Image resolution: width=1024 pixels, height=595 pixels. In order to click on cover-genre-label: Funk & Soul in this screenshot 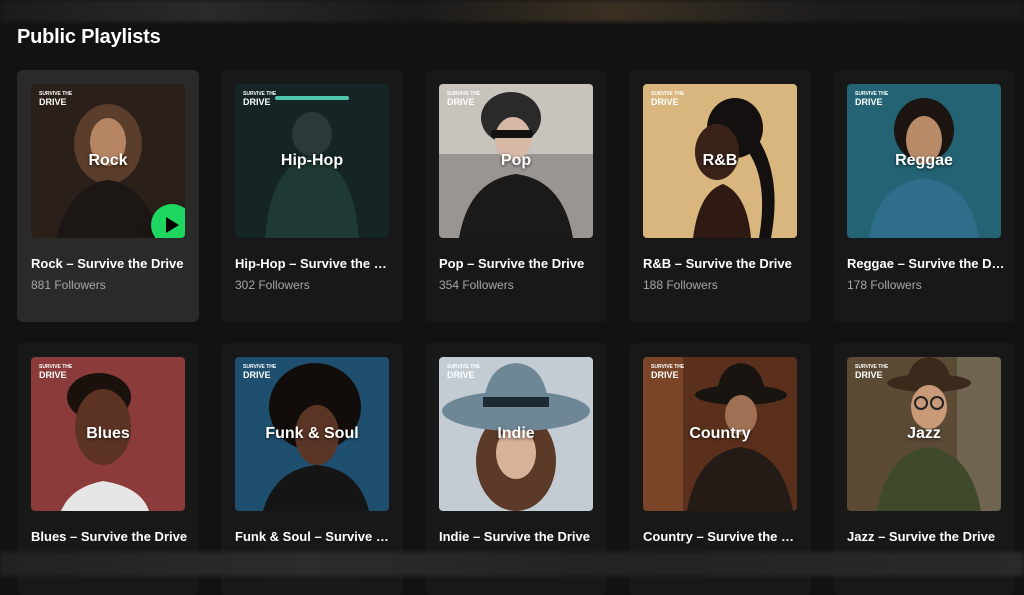, I will do `click(312, 433)`.